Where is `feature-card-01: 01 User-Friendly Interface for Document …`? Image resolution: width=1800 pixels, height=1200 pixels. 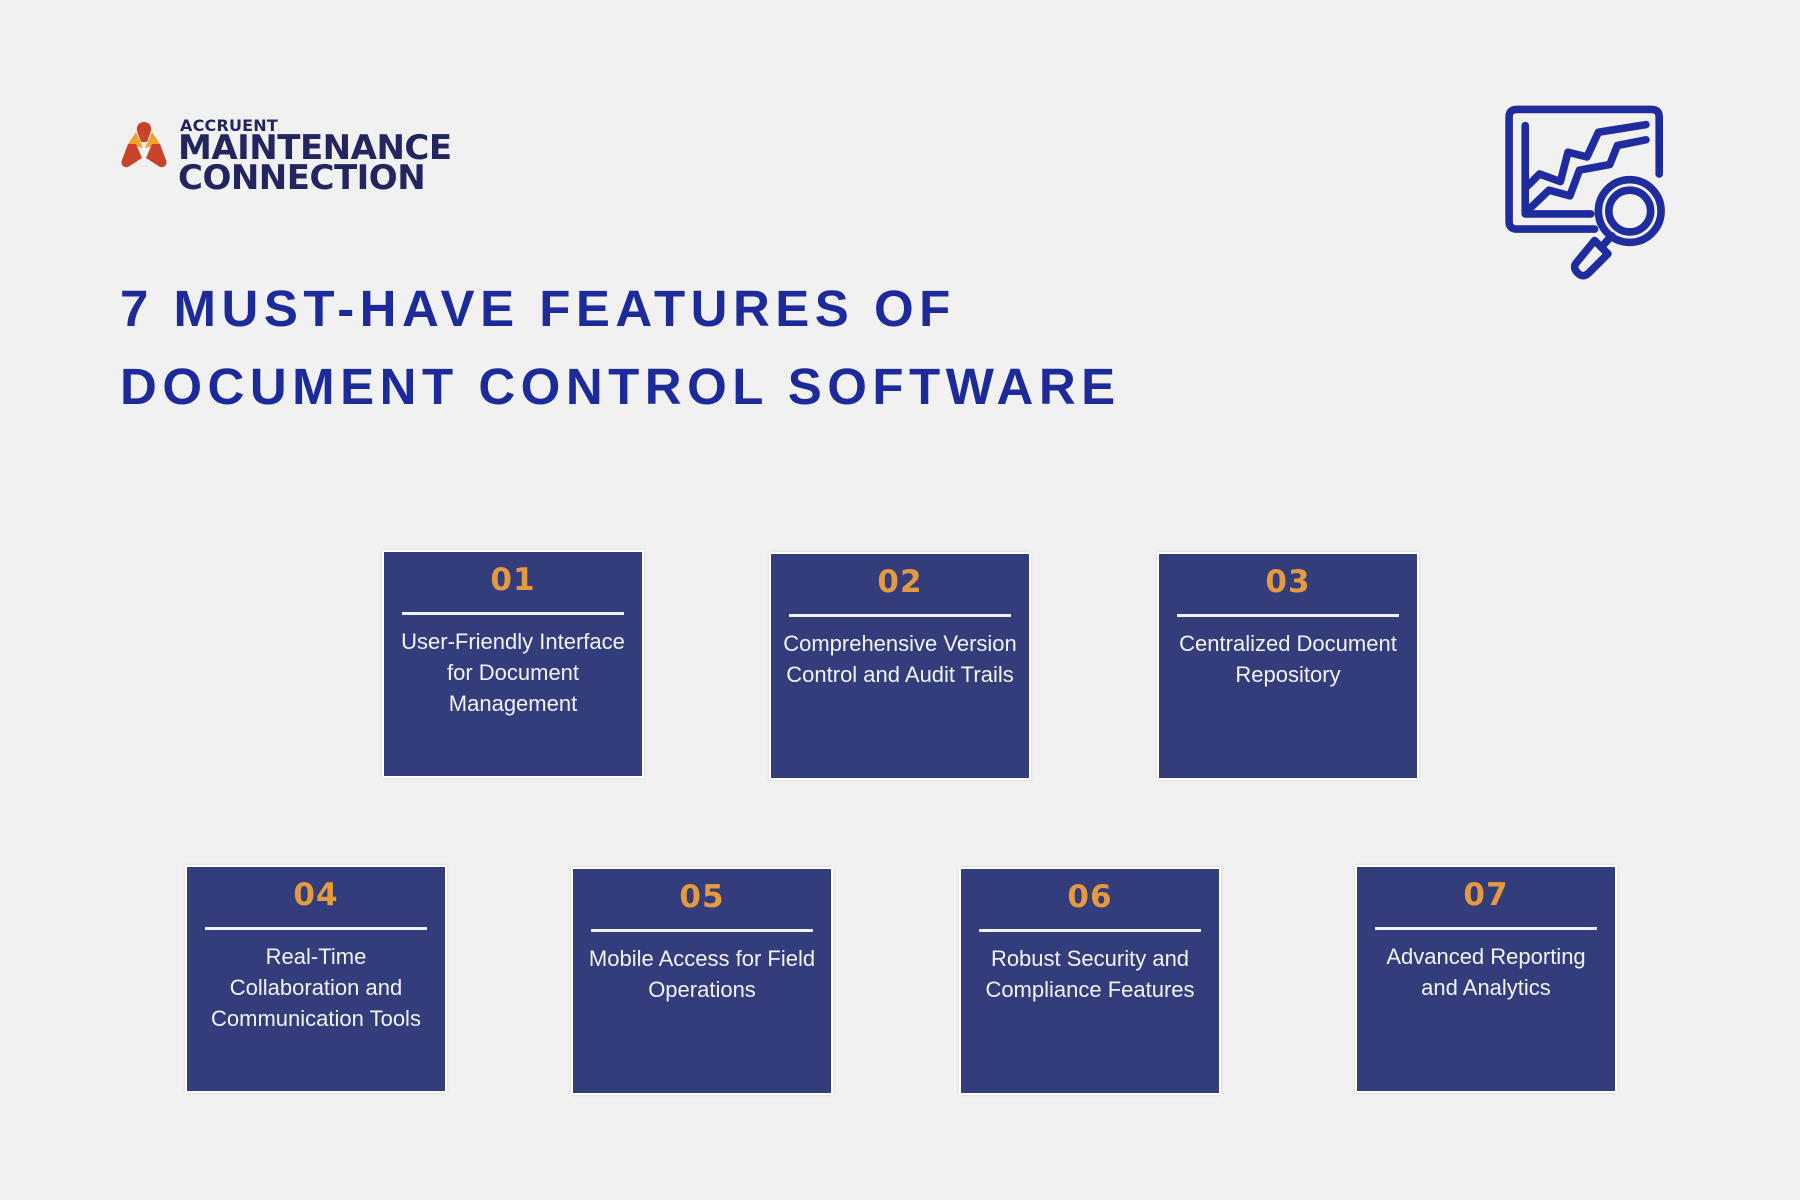 feature-card-01: 01 User-Friendly Interface for Document … is located at coordinates (513, 664).